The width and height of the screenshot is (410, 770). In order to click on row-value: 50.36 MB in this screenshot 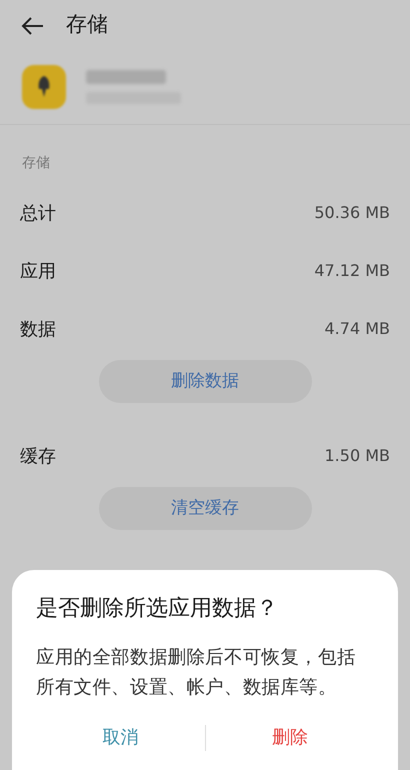, I will do `click(352, 213)`.